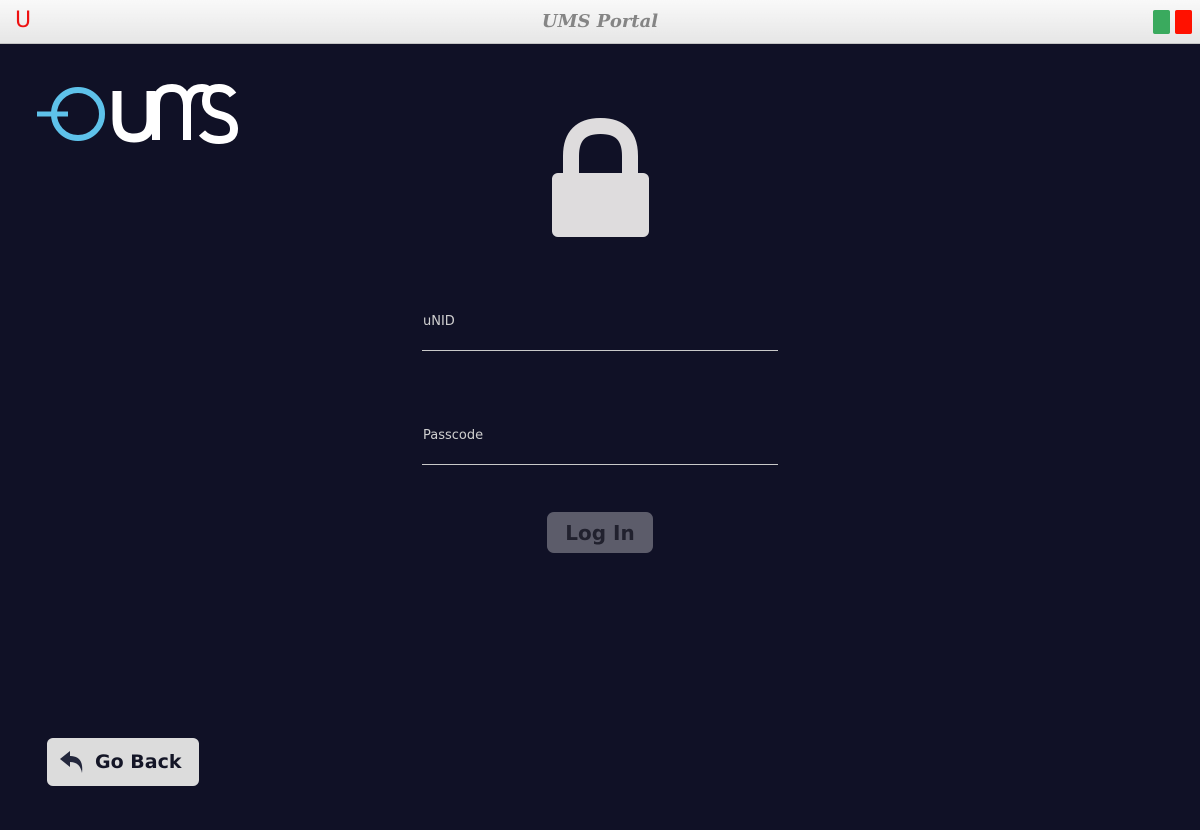  I want to click on close-button, so click(1183, 22).